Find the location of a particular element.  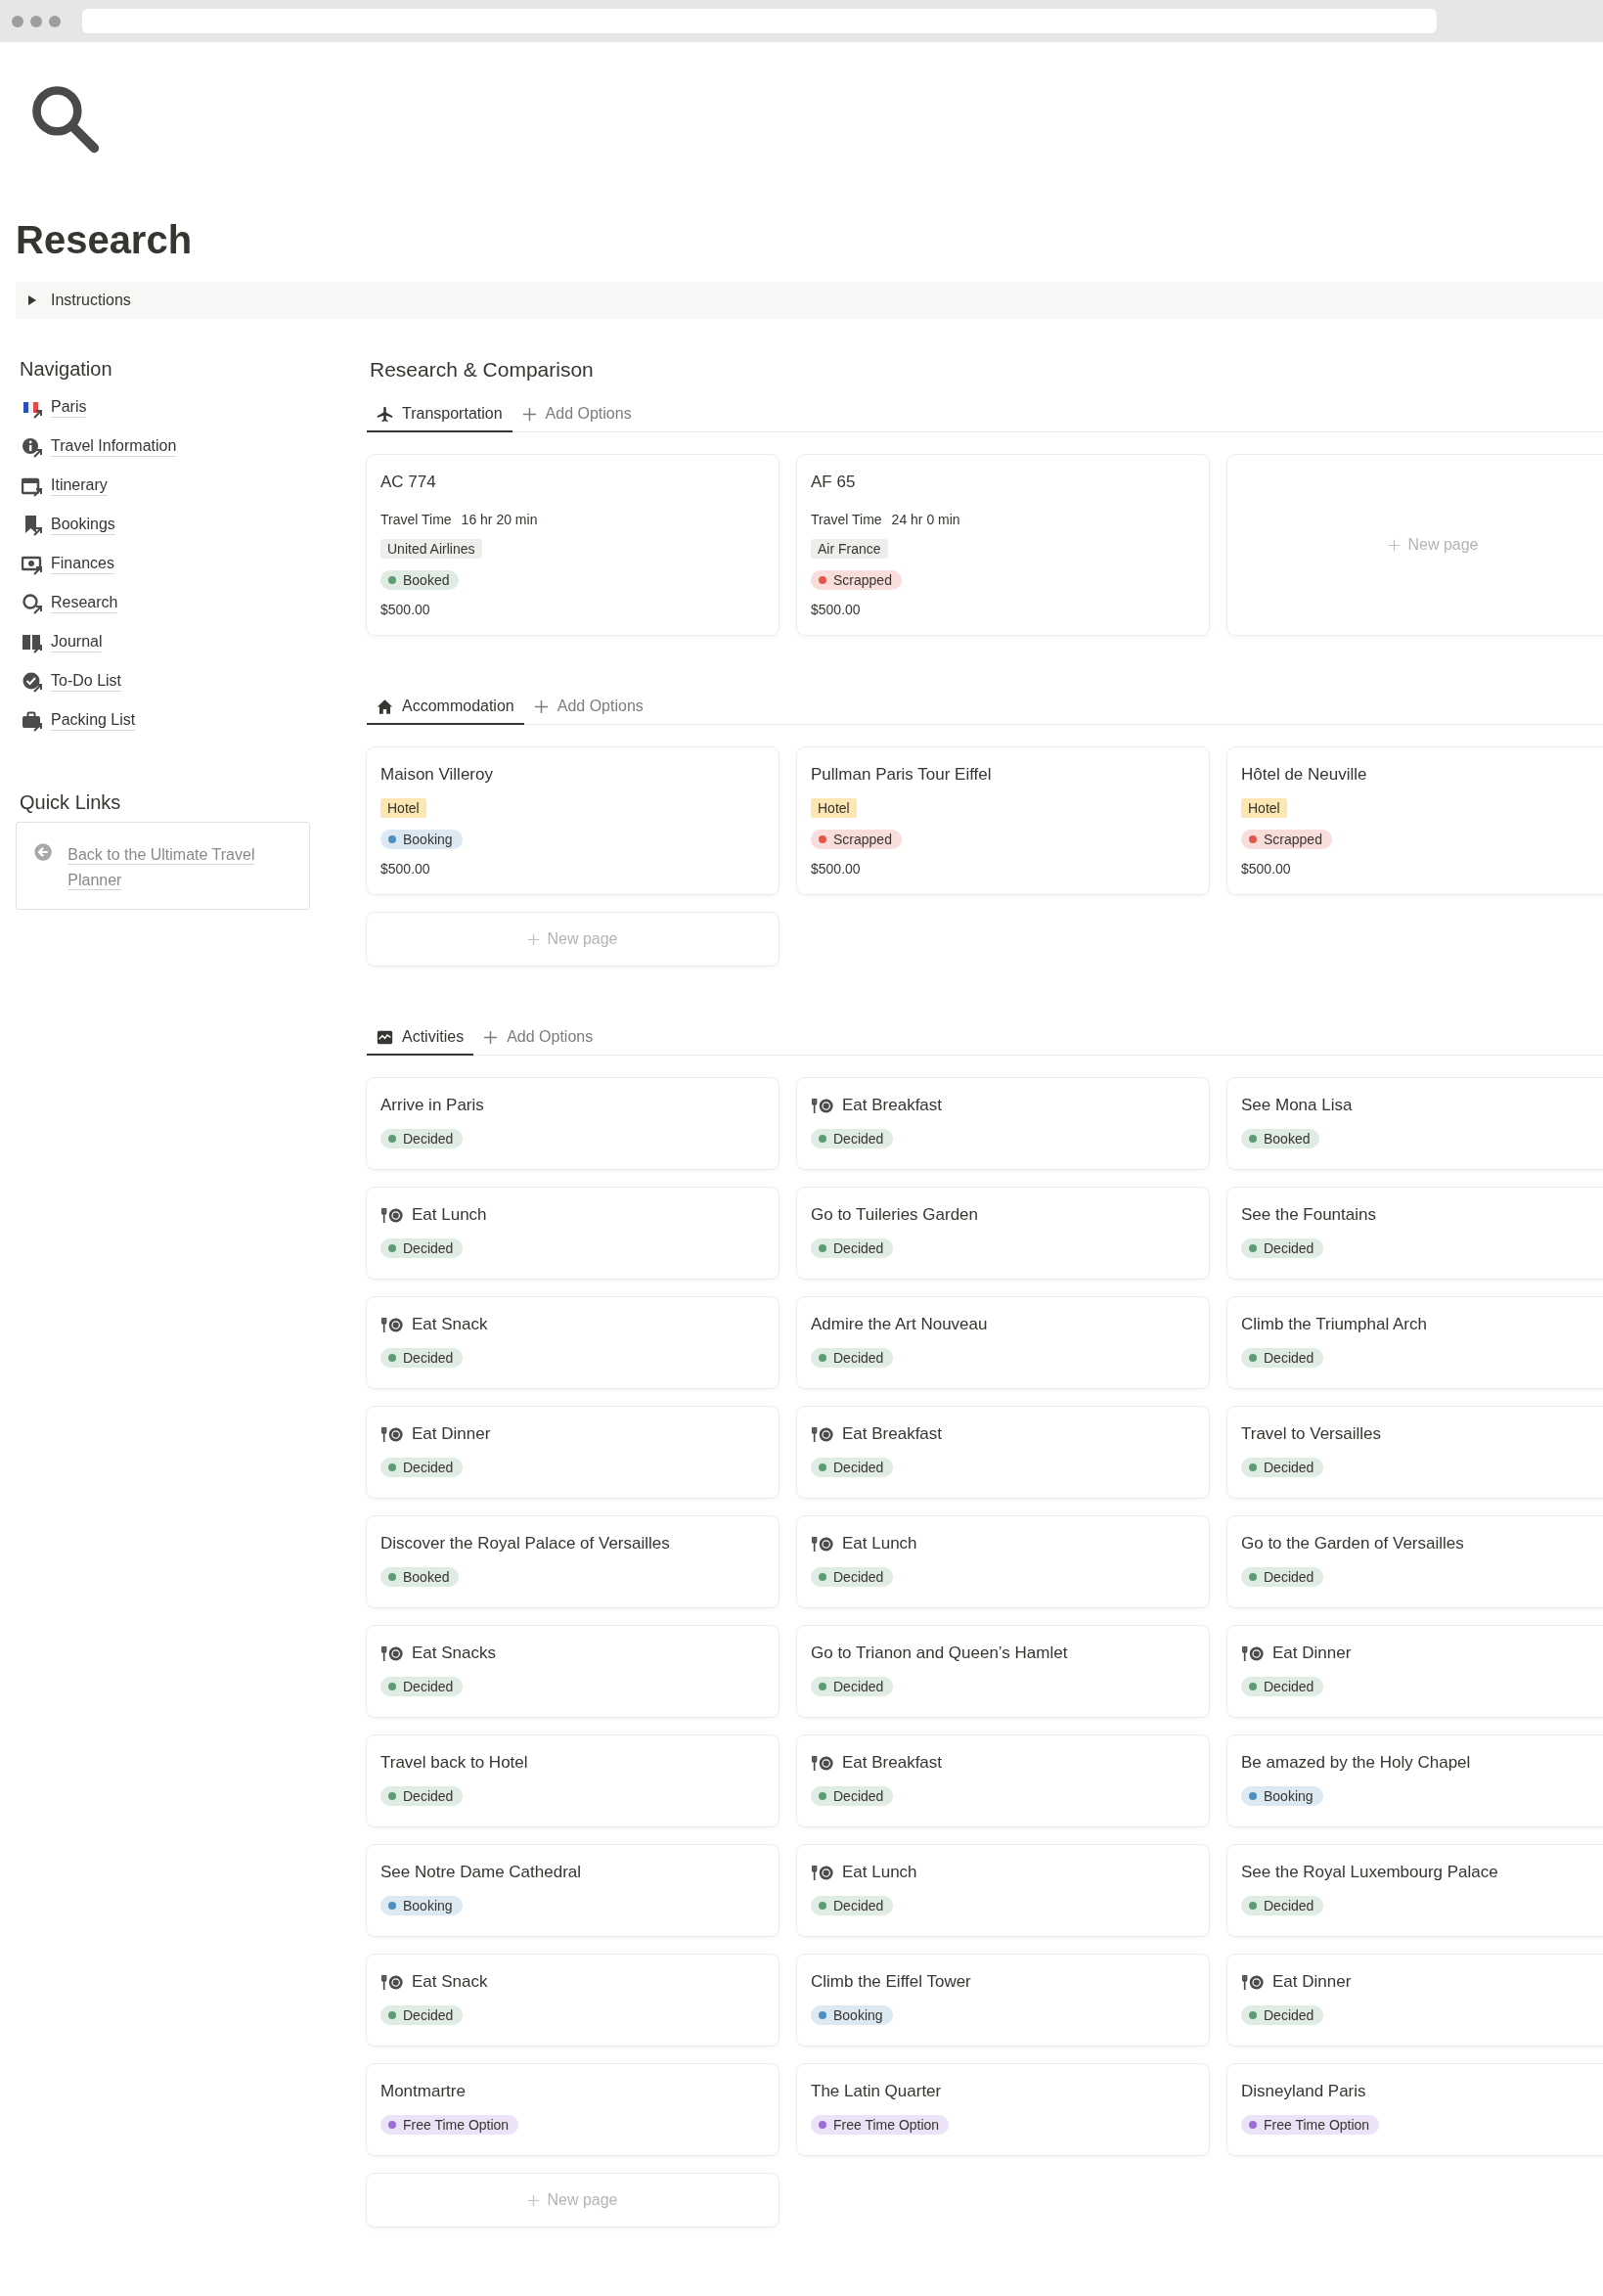

navigation-link: Itinerary is located at coordinates (79, 486).